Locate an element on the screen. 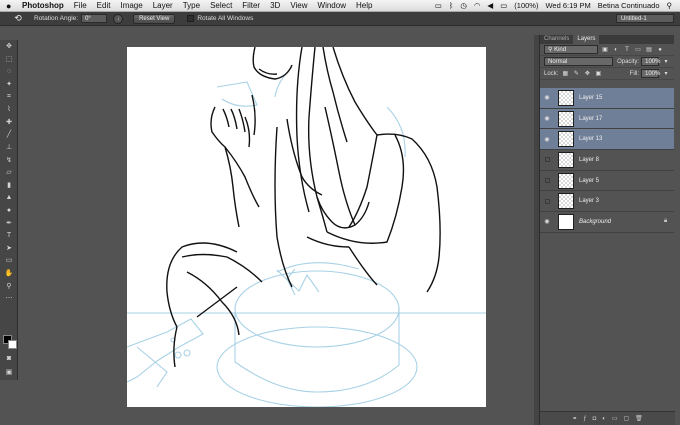 Image resolution: width=680 pixels, height=425 pixels. menu-help: Help is located at coordinates (364, 5).